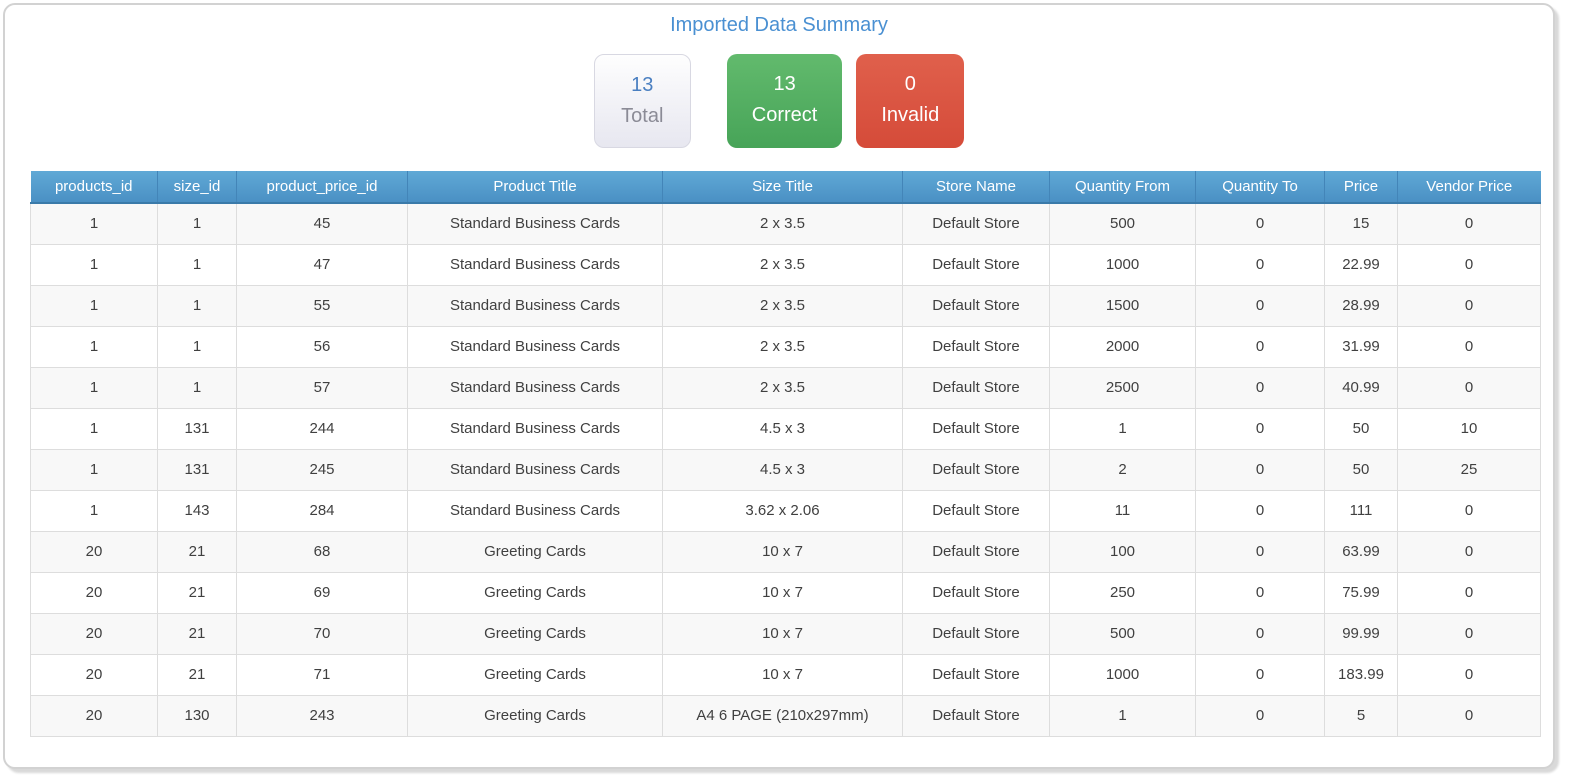 The image size is (1574, 782). What do you see at coordinates (1122, 306) in the screenshot?
I see `table-cell: 1500` at bounding box center [1122, 306].